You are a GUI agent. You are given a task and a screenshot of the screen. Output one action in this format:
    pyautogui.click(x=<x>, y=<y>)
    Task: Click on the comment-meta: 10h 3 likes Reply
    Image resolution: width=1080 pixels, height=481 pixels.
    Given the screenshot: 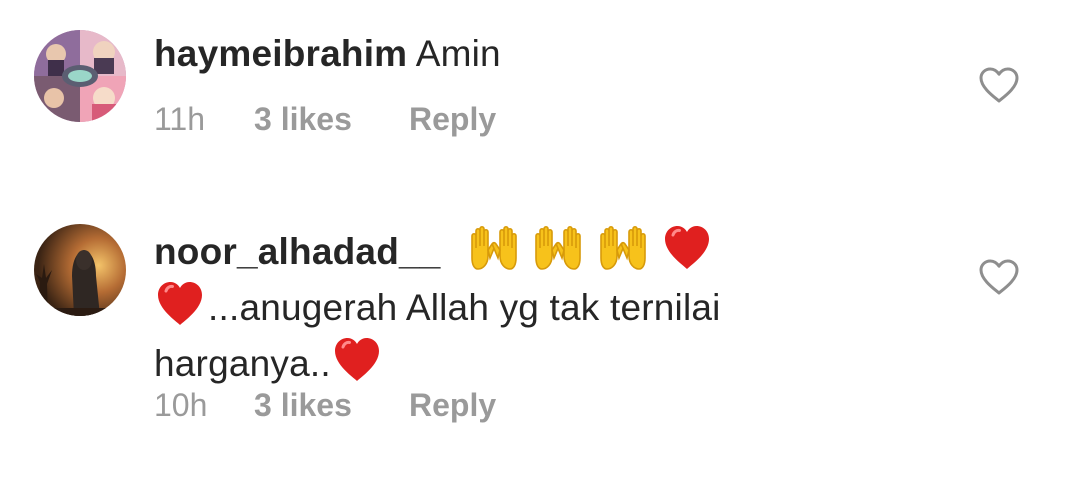 What is the action you would take?
    pyautogui.click(x=325, y=405)
    